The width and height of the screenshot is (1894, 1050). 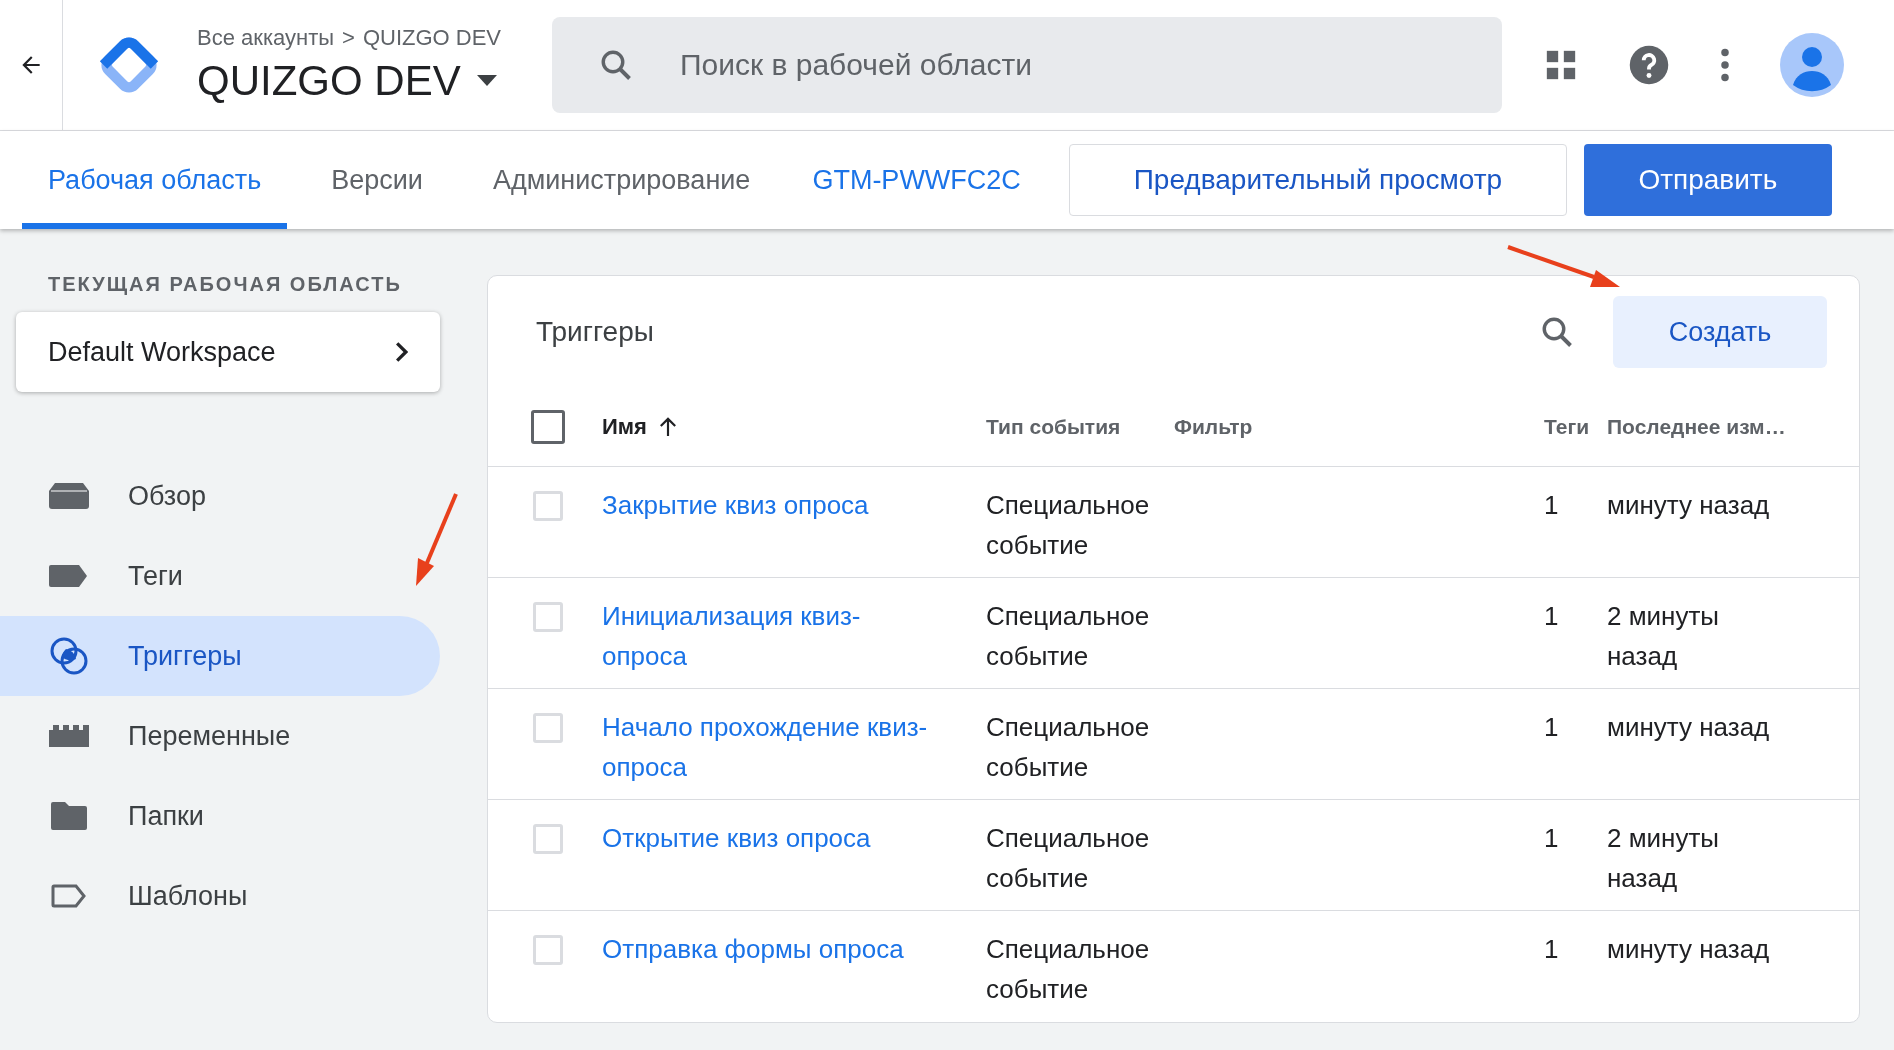 I want to click on sidebar-item: Шаблоны, so click(x=220, y=896).